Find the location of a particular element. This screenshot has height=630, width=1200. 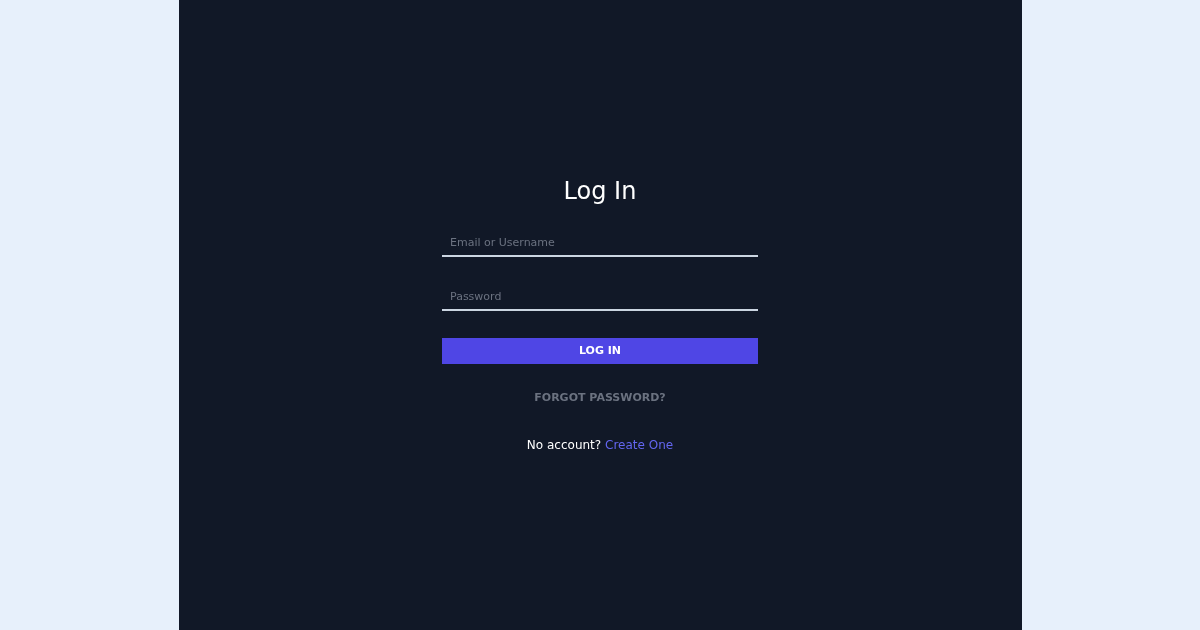

password-field: Password is located at coordinates (600, 297).